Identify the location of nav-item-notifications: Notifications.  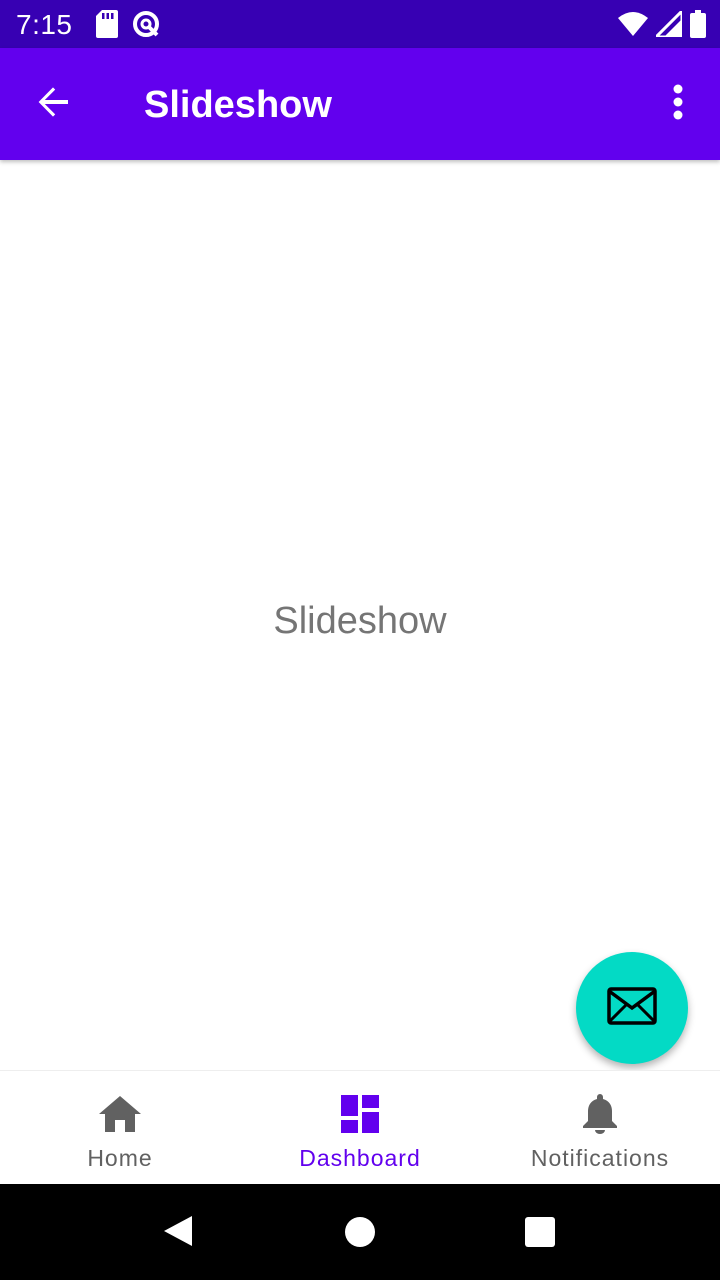
(600, 1127).